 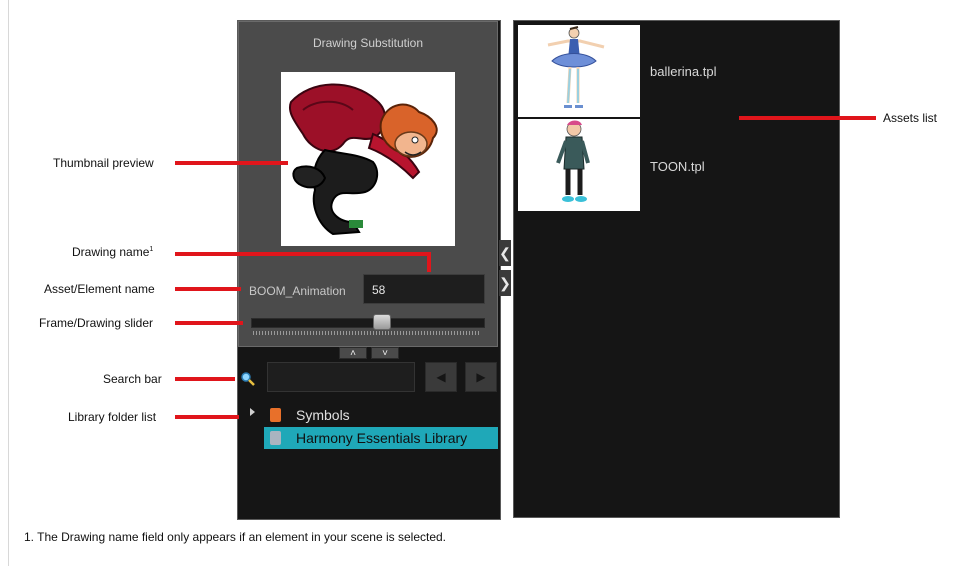 I want to click on search-icon, so click(x=248, y=379).